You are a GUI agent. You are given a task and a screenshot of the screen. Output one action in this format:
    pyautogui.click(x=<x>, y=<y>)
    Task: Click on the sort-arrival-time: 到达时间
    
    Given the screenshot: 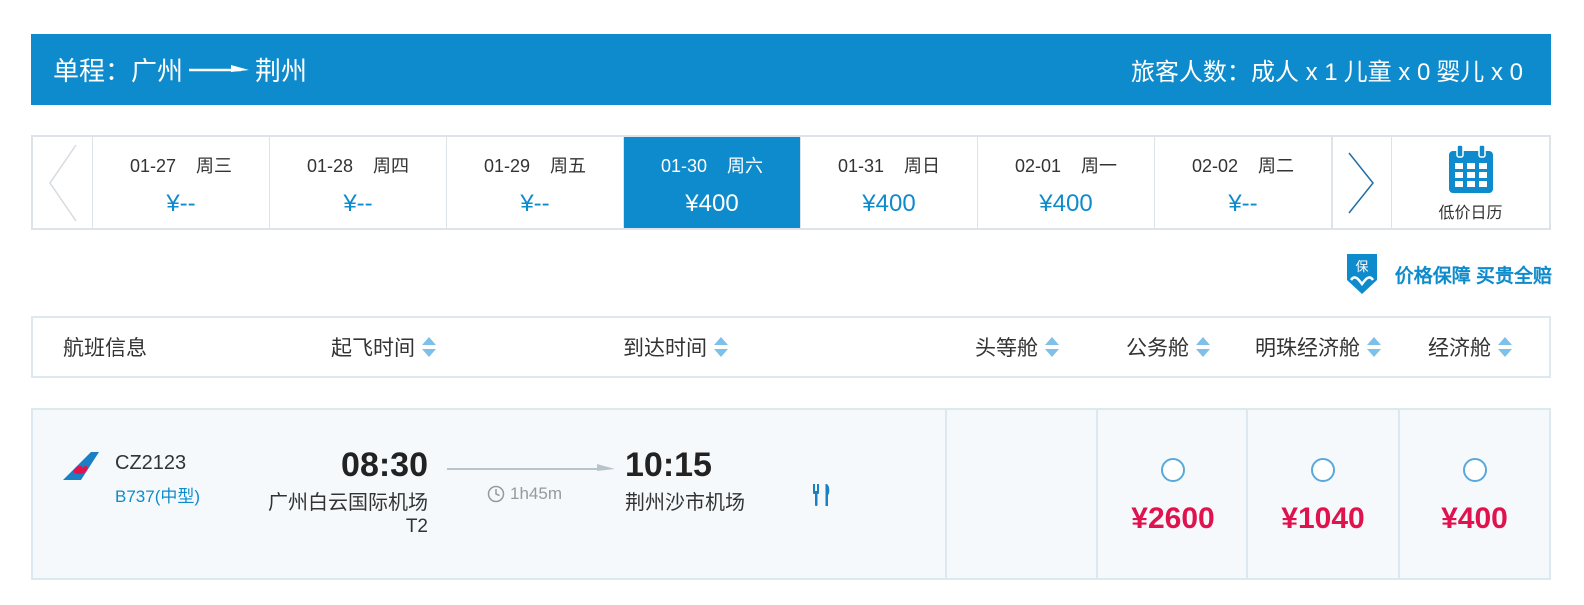 What is the action you would take?
    pyautogui.click(x=676, y=347)
    